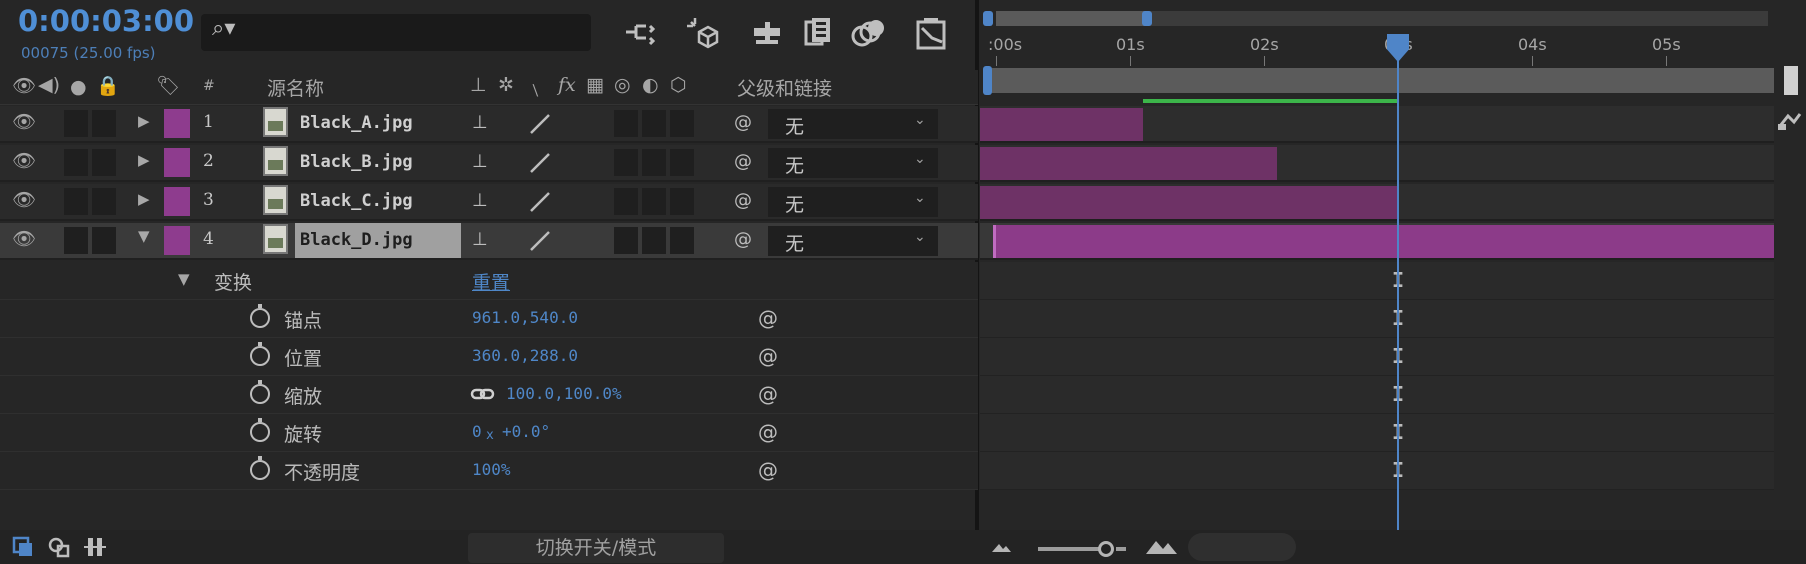 The width and height of the screenshot is (1806, 564). What do you see at coordinates (1147, 18) in the screenshot?
I see `navigator-end-handle` at bounding box center [1147, 18].